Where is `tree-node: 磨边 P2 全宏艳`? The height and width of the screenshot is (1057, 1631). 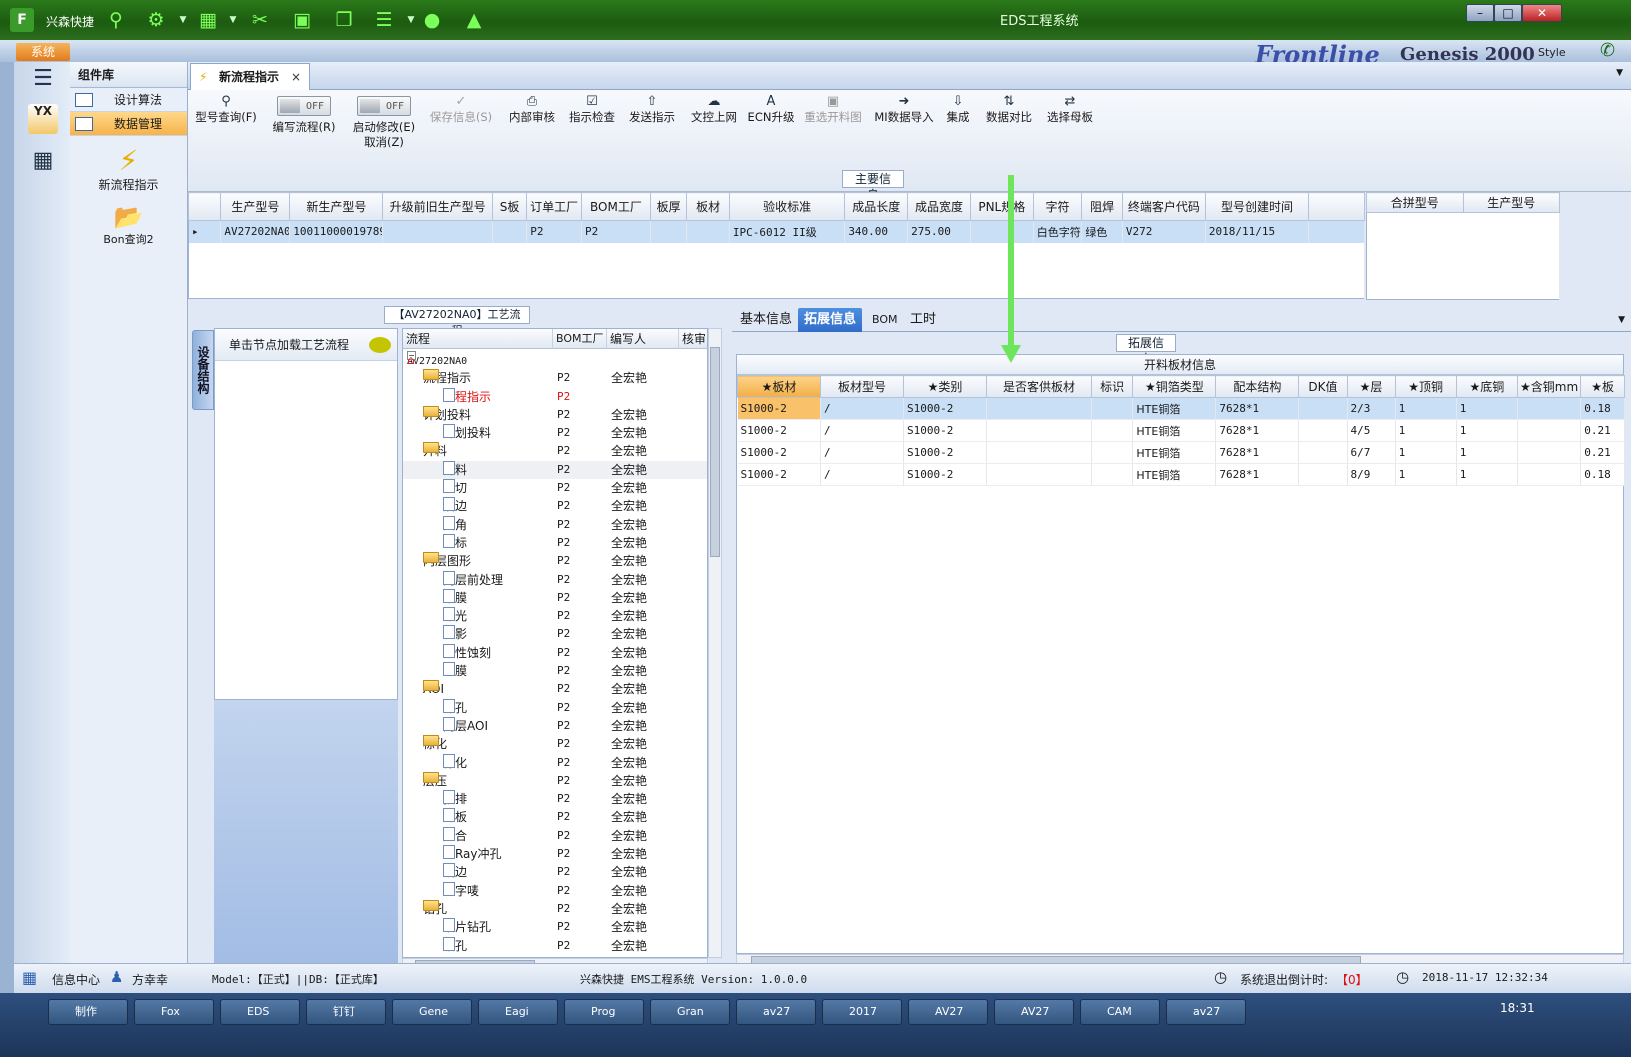
tree-node: 磨边 P2 全宏艳 is located at coordinates (555, 506).